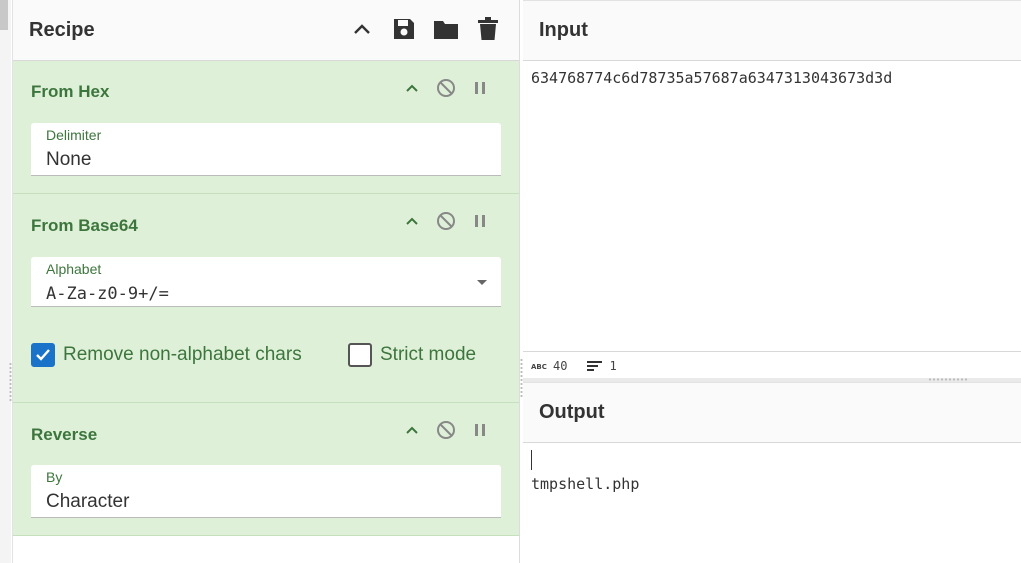 The width and height of the screenshot is (1021, 563). I want to click on alphabet-select: Alphabet A-Za-z0-9+/=, so click(266, 282).